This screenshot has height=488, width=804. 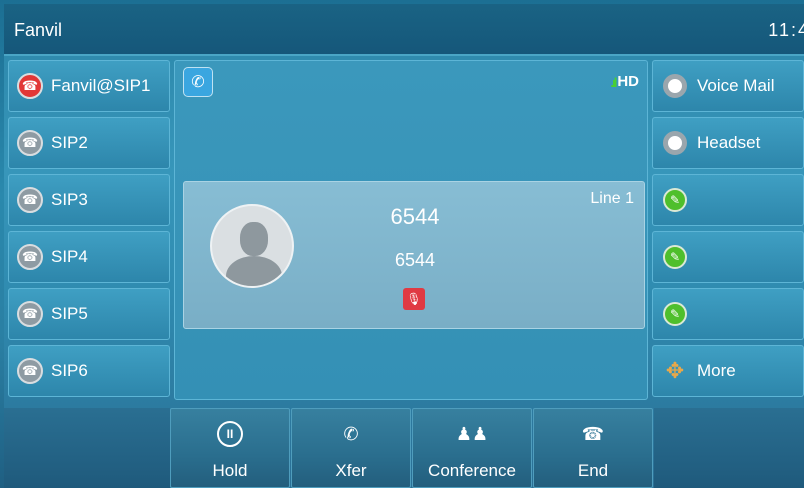 I want to click on softkey-spacer-left, so click(x=87, y=448).